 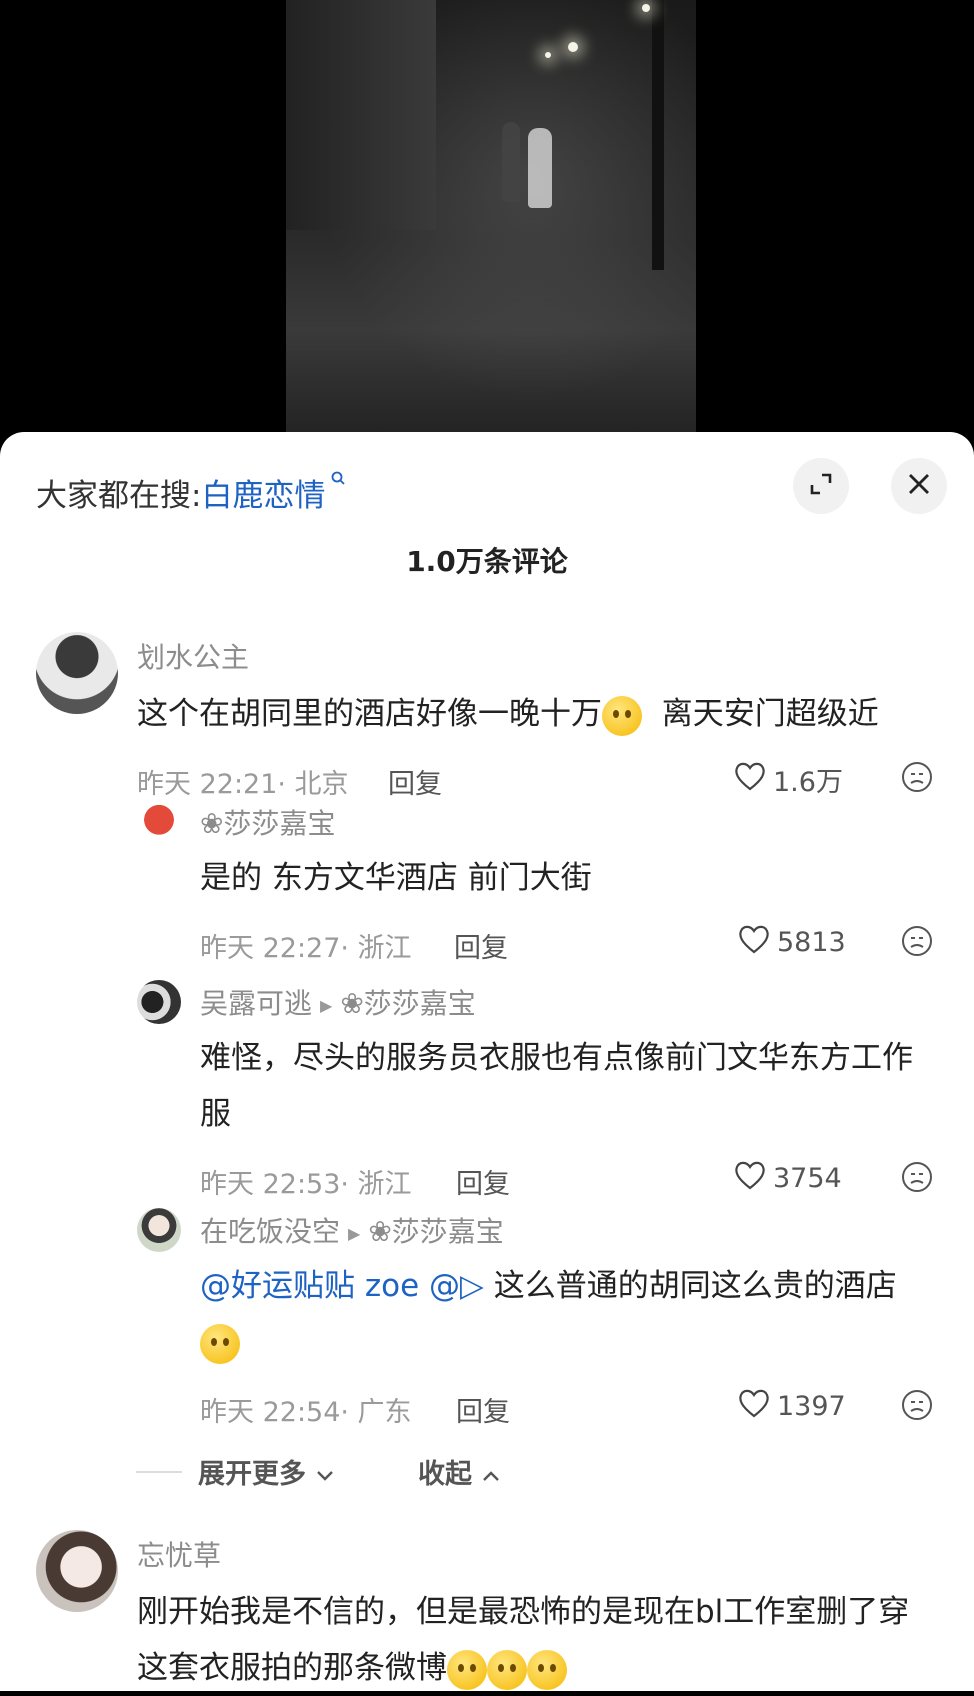 I want to click on username: 在吃饭没空 ▶ ❀莎莎嘉宝, so click(x=352, y=1230).